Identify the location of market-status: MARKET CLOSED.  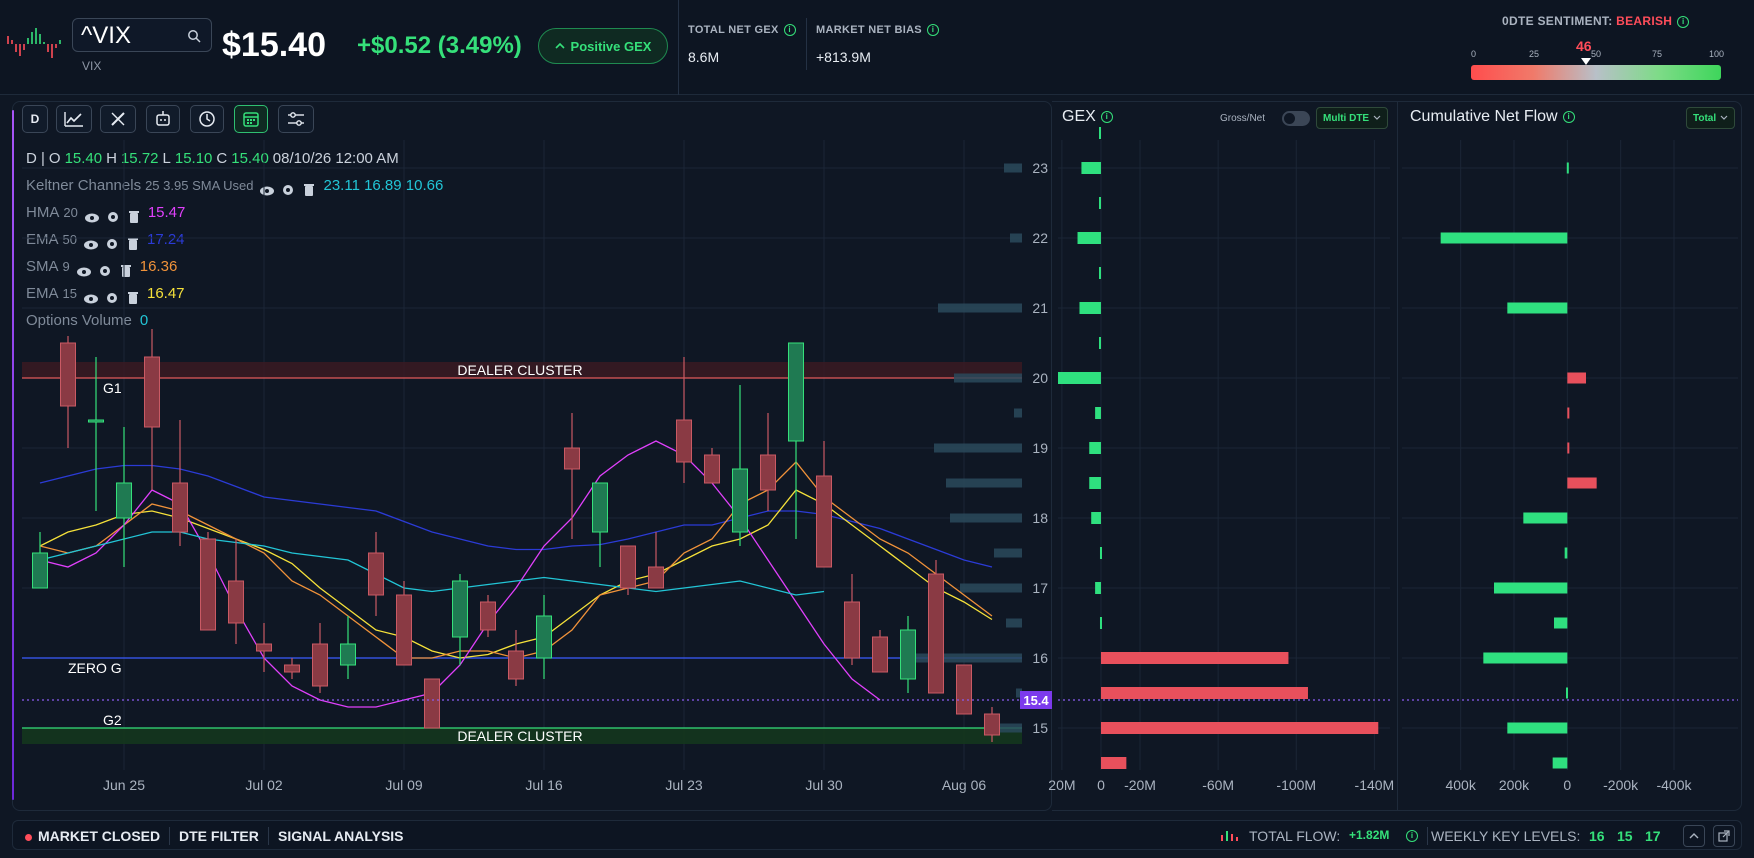
(92, 836).